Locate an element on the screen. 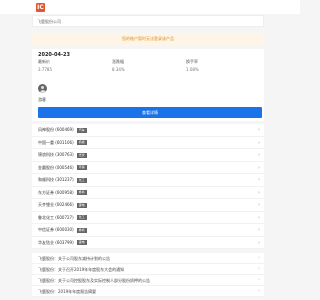 The width and height of the screenshot is (320, 300). news-title: 飞鹿股份：关于公司股东减持计划的公告 is located at coordinates (74, 258).